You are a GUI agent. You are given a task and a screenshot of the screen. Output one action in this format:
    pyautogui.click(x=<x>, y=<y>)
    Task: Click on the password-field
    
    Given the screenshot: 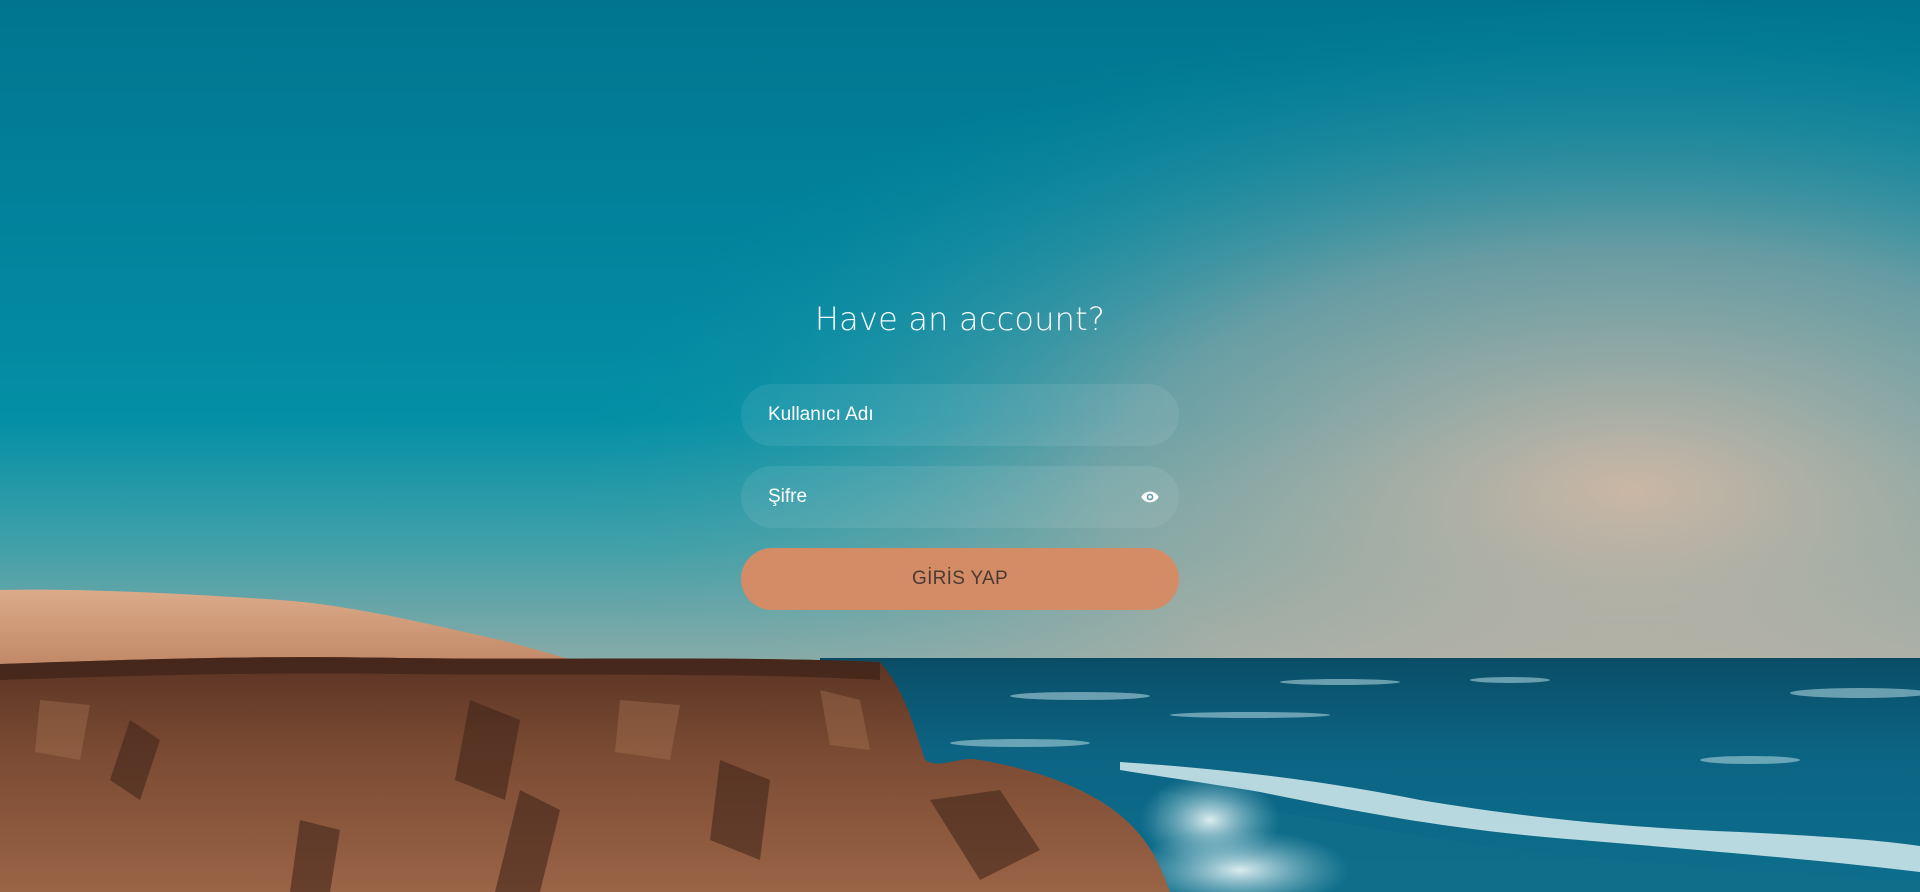 What is the action you would take?
    pyautogui.click(x=960, y=497)
    